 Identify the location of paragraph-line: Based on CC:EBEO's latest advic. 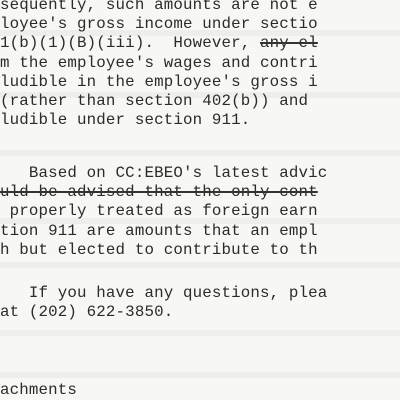
(163, 173).